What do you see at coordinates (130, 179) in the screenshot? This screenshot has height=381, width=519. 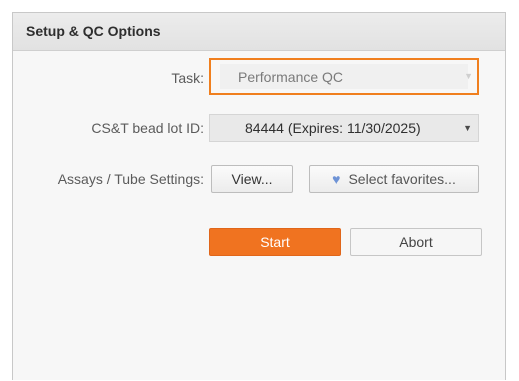 I see `assays-label: Assays / Tube Settings:` at bounding box center [130, 179].